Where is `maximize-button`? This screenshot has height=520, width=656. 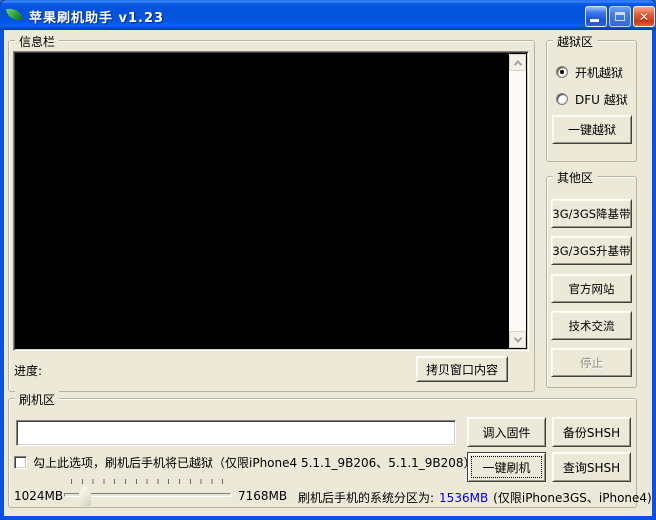 maximize-button is located at coordinates (620, 16).